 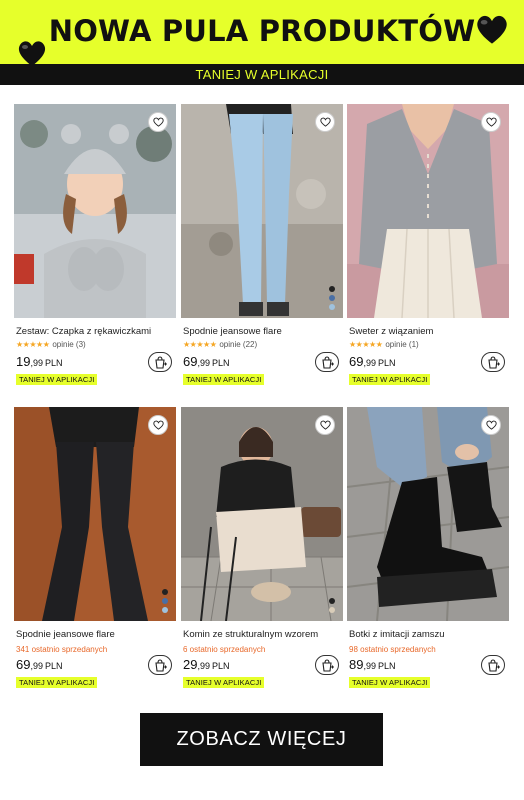 I want to click on review-count: opinie (1), so click(x=402, y=344).